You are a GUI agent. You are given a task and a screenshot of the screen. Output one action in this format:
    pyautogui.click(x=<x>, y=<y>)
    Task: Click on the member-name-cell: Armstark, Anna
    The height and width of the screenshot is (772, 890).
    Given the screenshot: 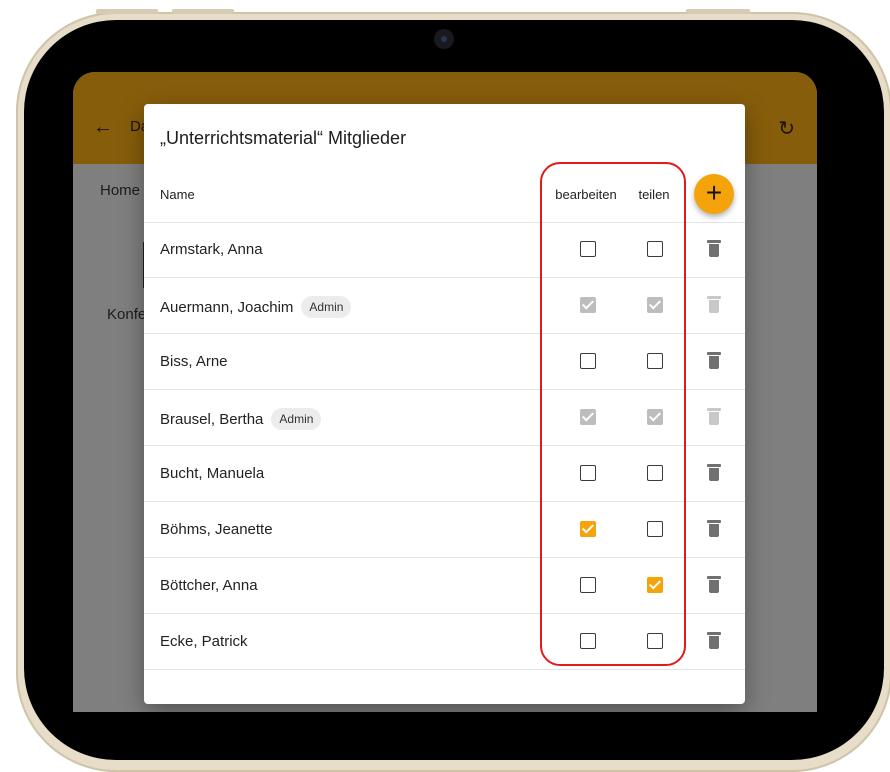 What is the action you would take?
    pyautogui.click(x=211, y=249)
    